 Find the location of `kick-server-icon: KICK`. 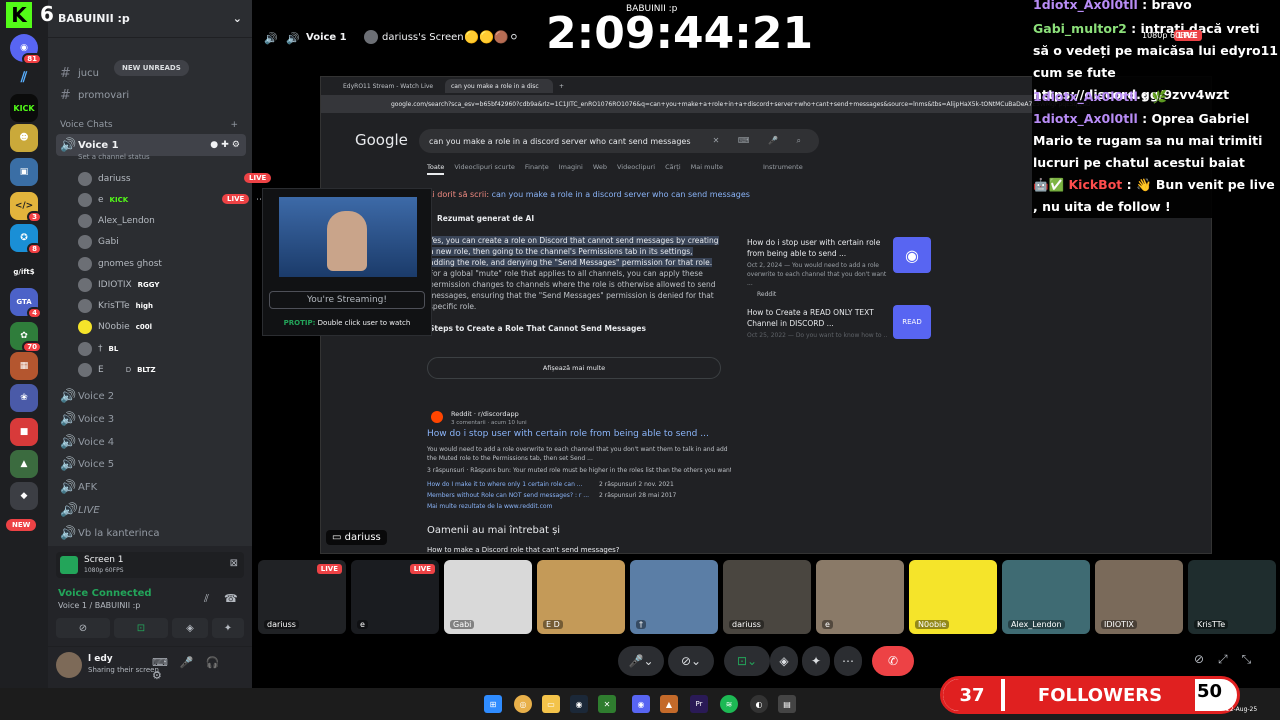

kick-server-icon: KICK is located at coordinates (24, 108).